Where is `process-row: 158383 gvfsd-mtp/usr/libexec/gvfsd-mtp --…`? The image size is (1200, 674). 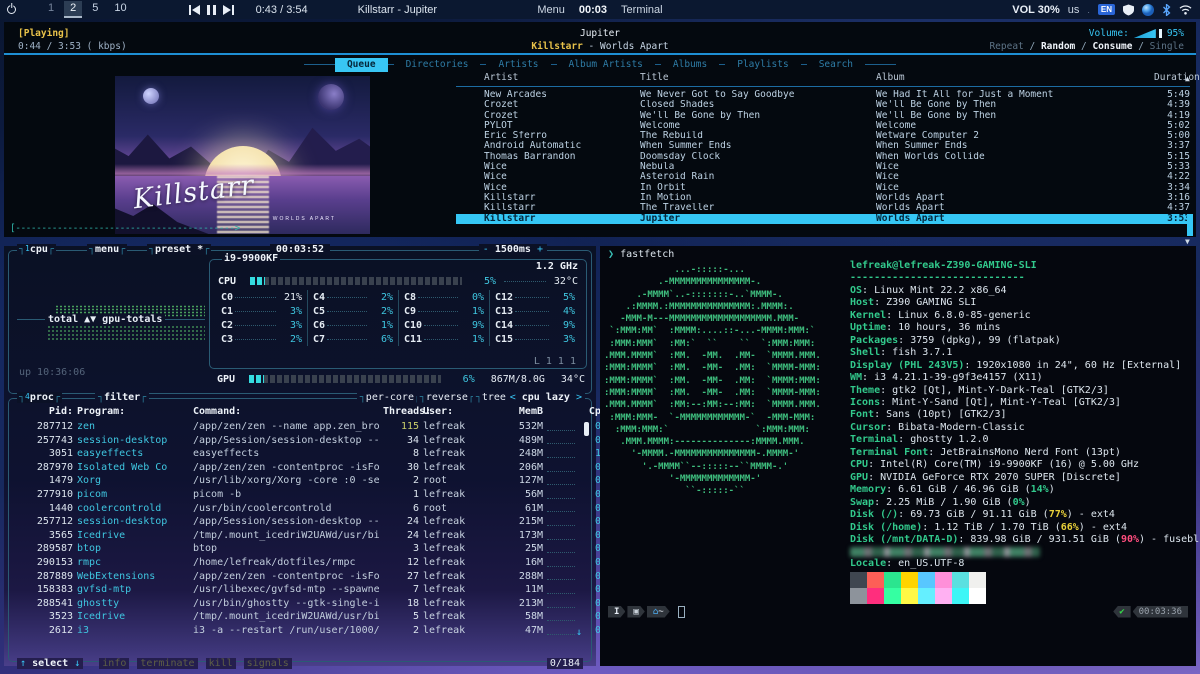 process-row: 158383 gvfsd-mtp/usr/libexec/gvfsd-mtp --… is located at coordinates (313, 590).